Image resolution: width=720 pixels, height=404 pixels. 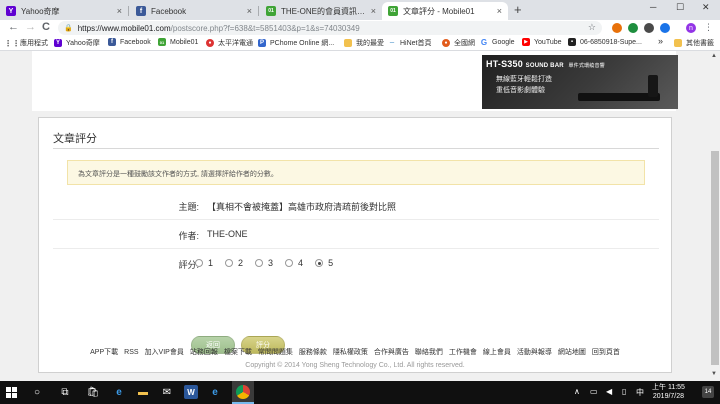 I want to click on bookmark-facebook: f Facebook, so click(x=129, y=42).